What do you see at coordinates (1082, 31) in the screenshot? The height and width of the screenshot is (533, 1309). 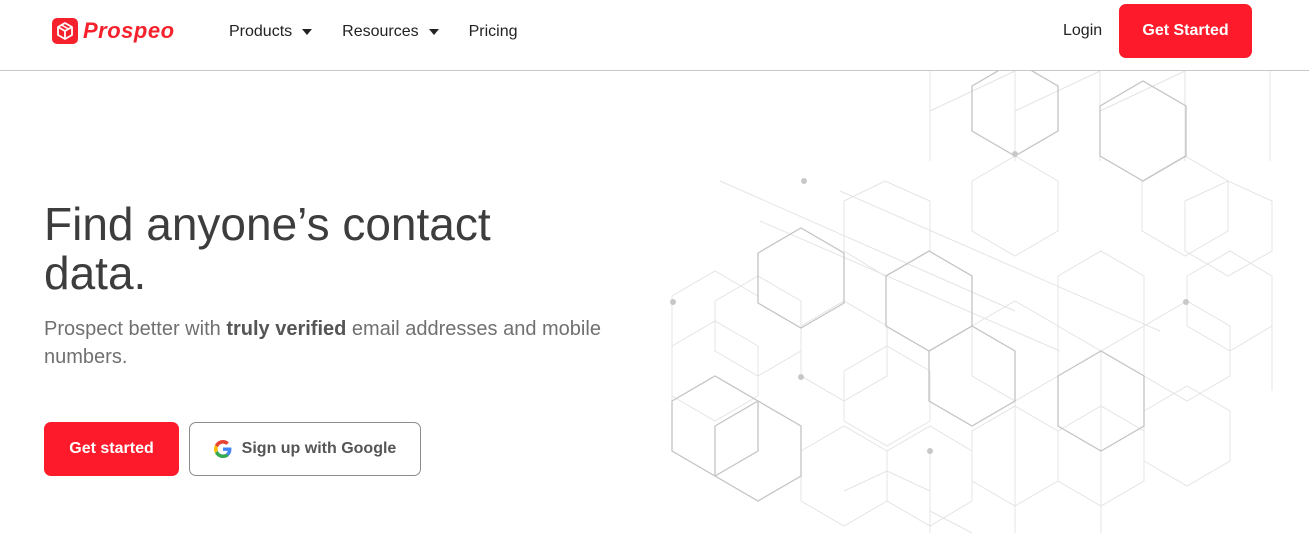 I see `login-link: Login` at bounding box center [1082, 31].